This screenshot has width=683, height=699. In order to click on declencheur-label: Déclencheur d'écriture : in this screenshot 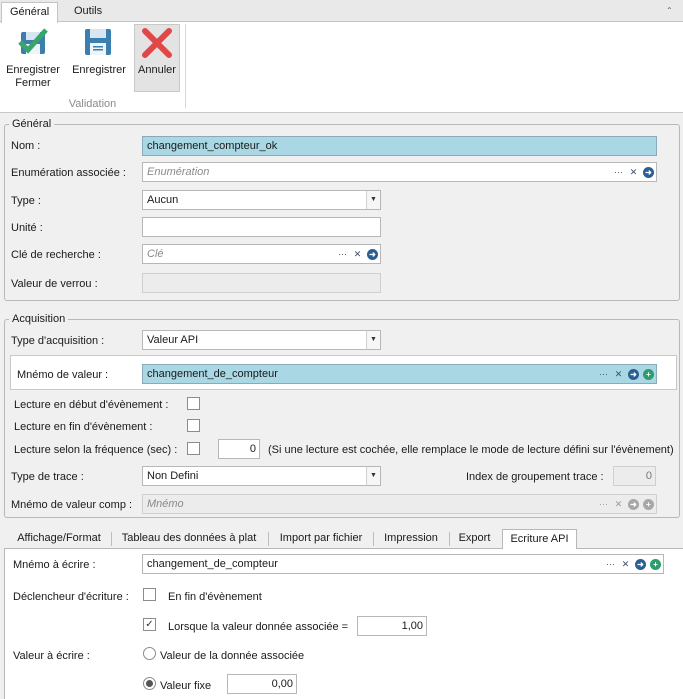, I will do `click(71, 597)`.